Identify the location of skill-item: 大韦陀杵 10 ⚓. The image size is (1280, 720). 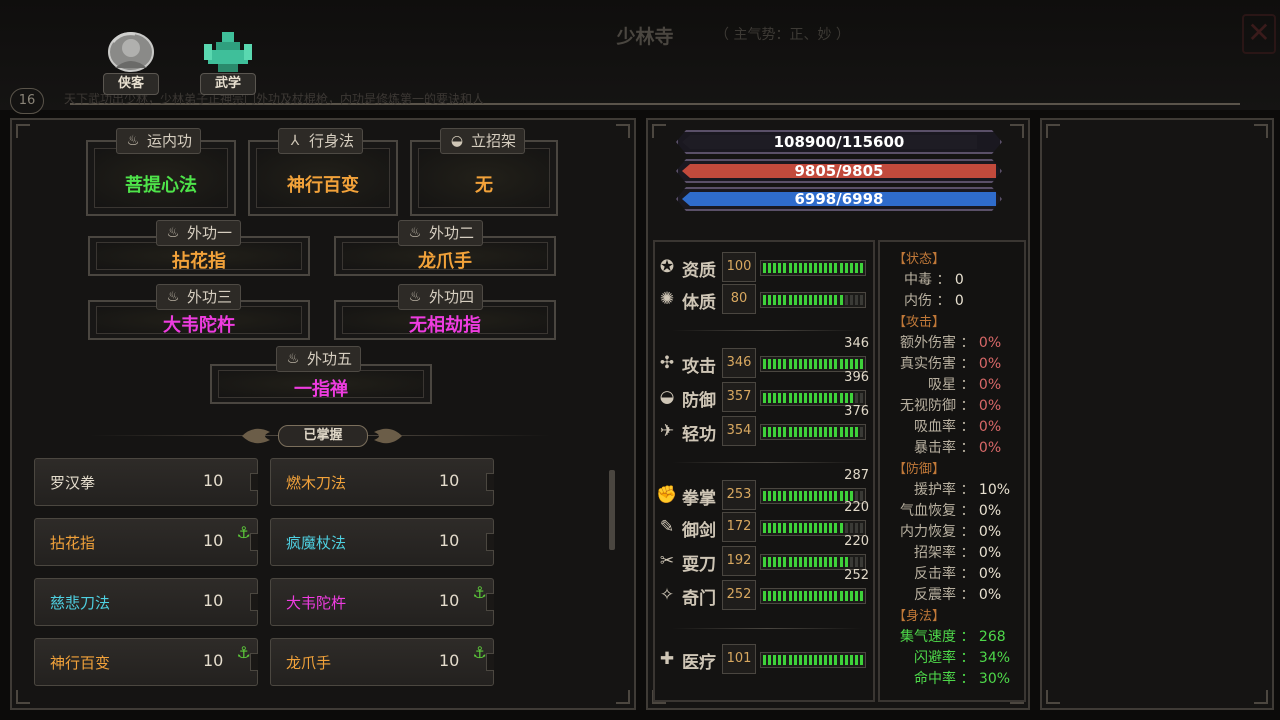
(382, 602).